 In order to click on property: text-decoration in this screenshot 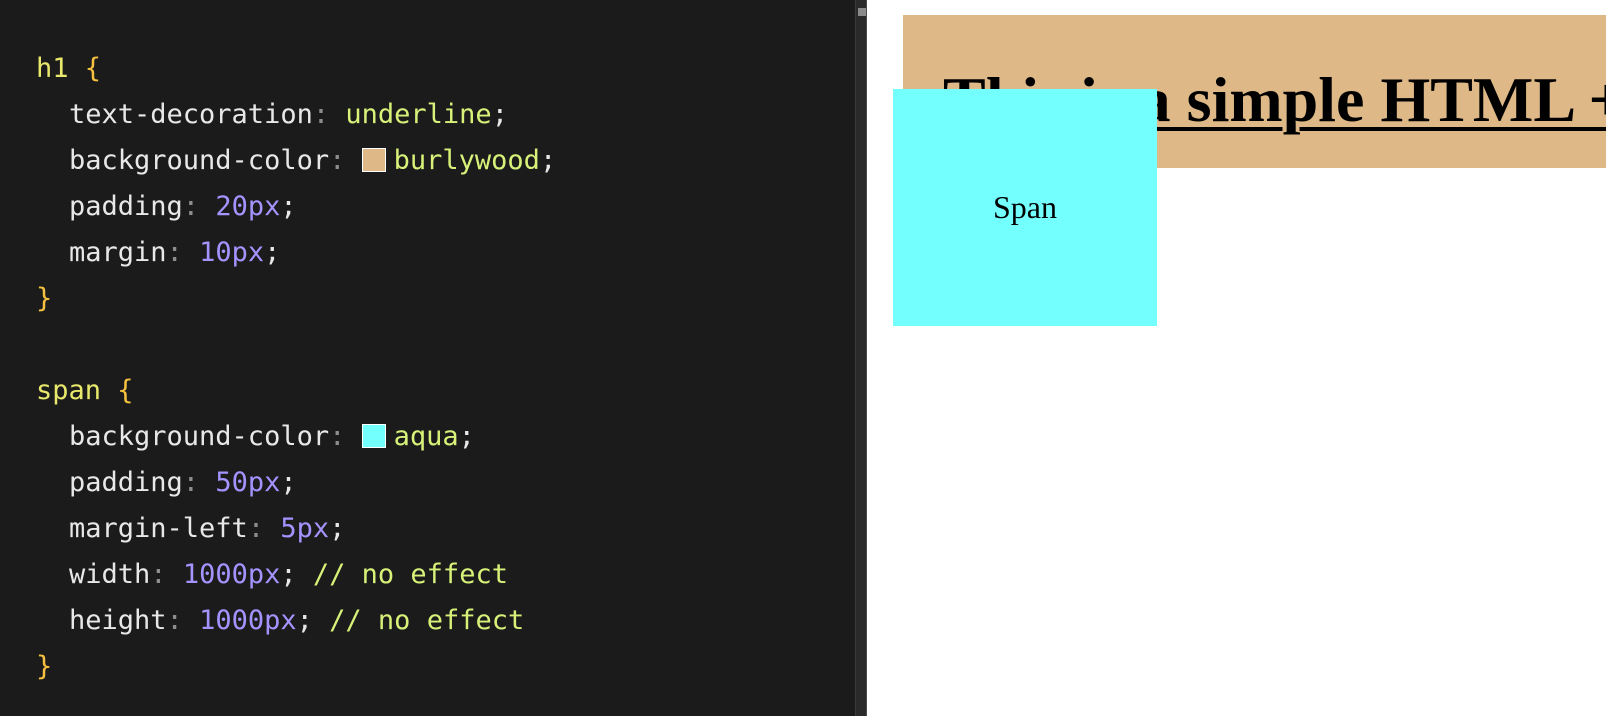, I will do `click(191, 114)`.